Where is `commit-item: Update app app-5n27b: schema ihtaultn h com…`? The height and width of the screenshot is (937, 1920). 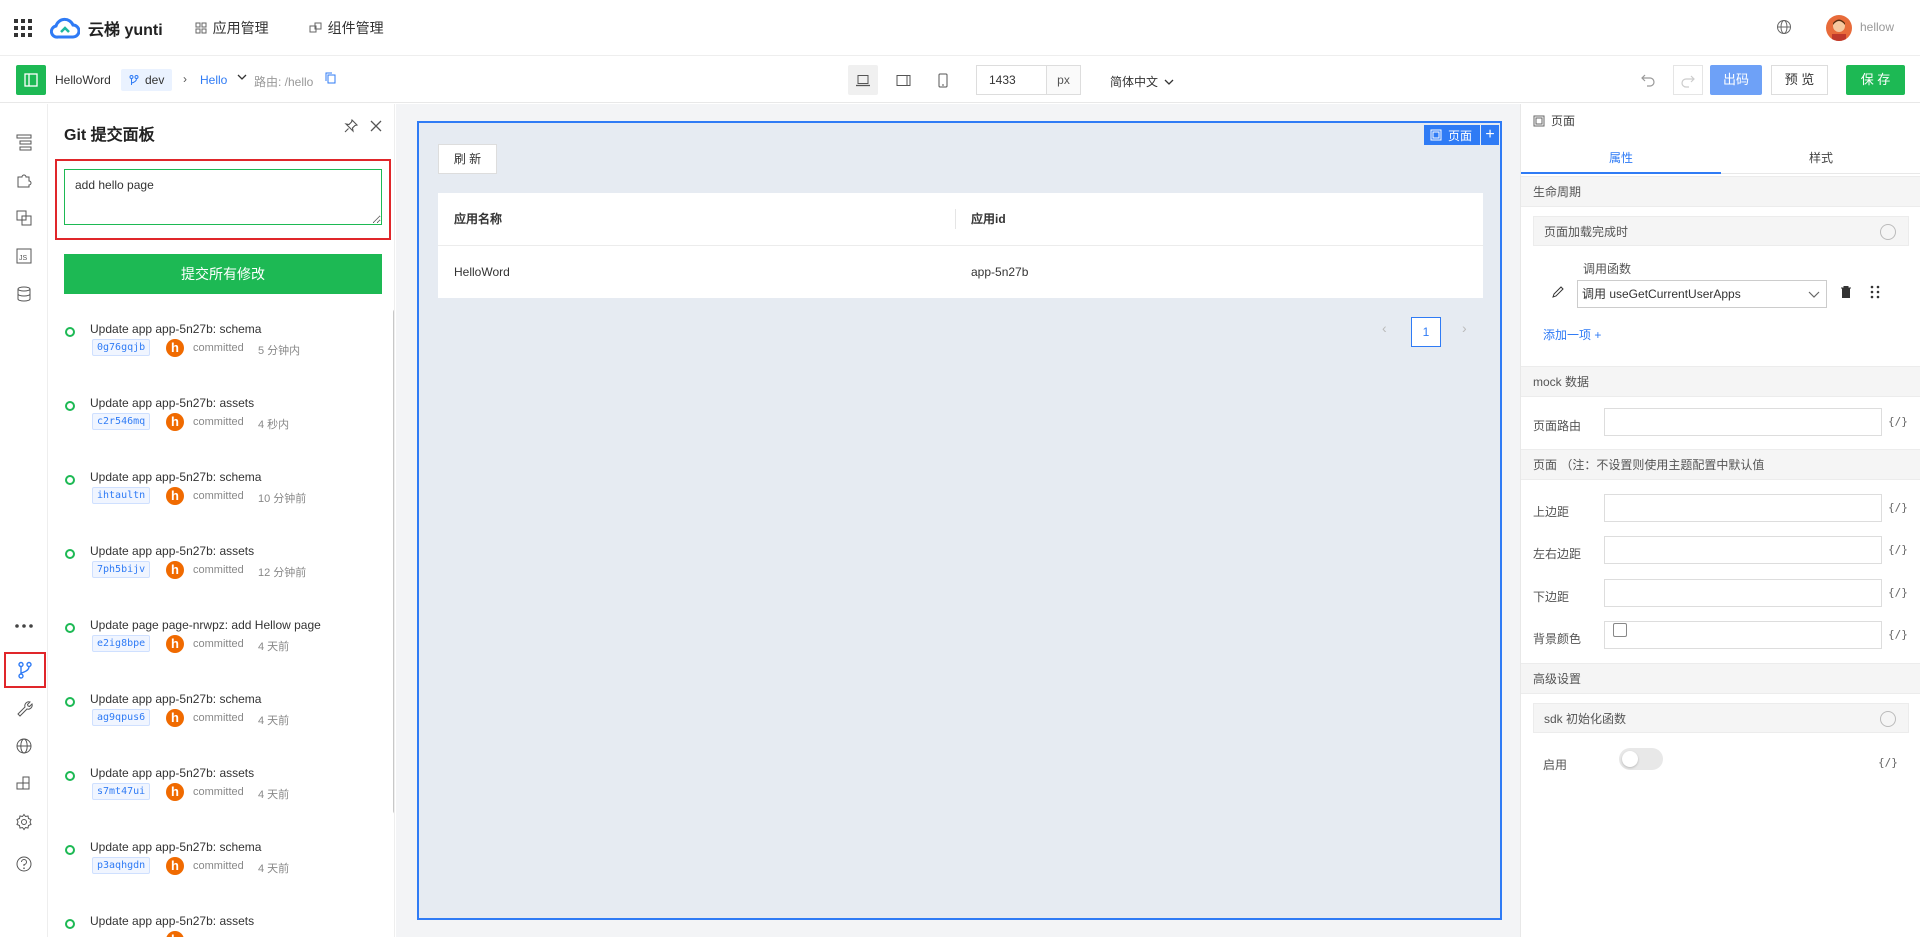
commit-item: Update app app-5n27b: schema ihtaultn h com… is located at coordinates (224, 500).